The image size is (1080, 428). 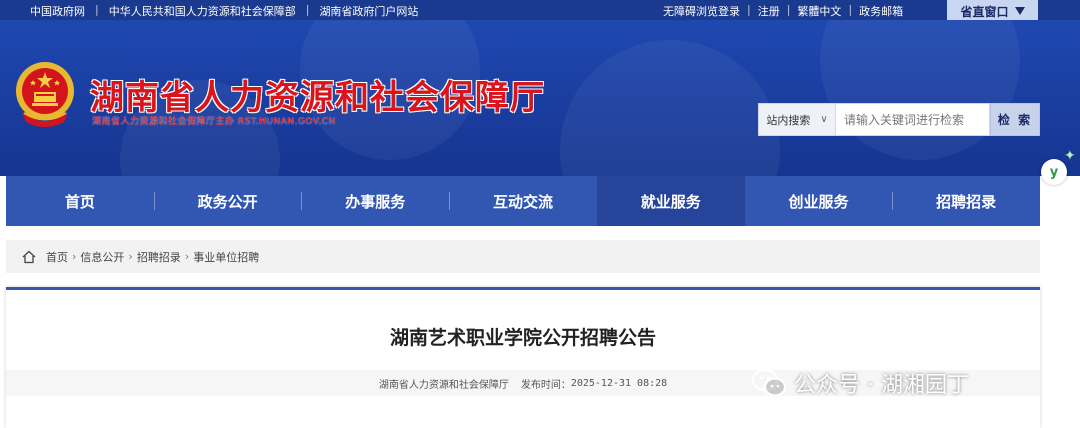 I want to click on search-input, so click(x=913, y=119).